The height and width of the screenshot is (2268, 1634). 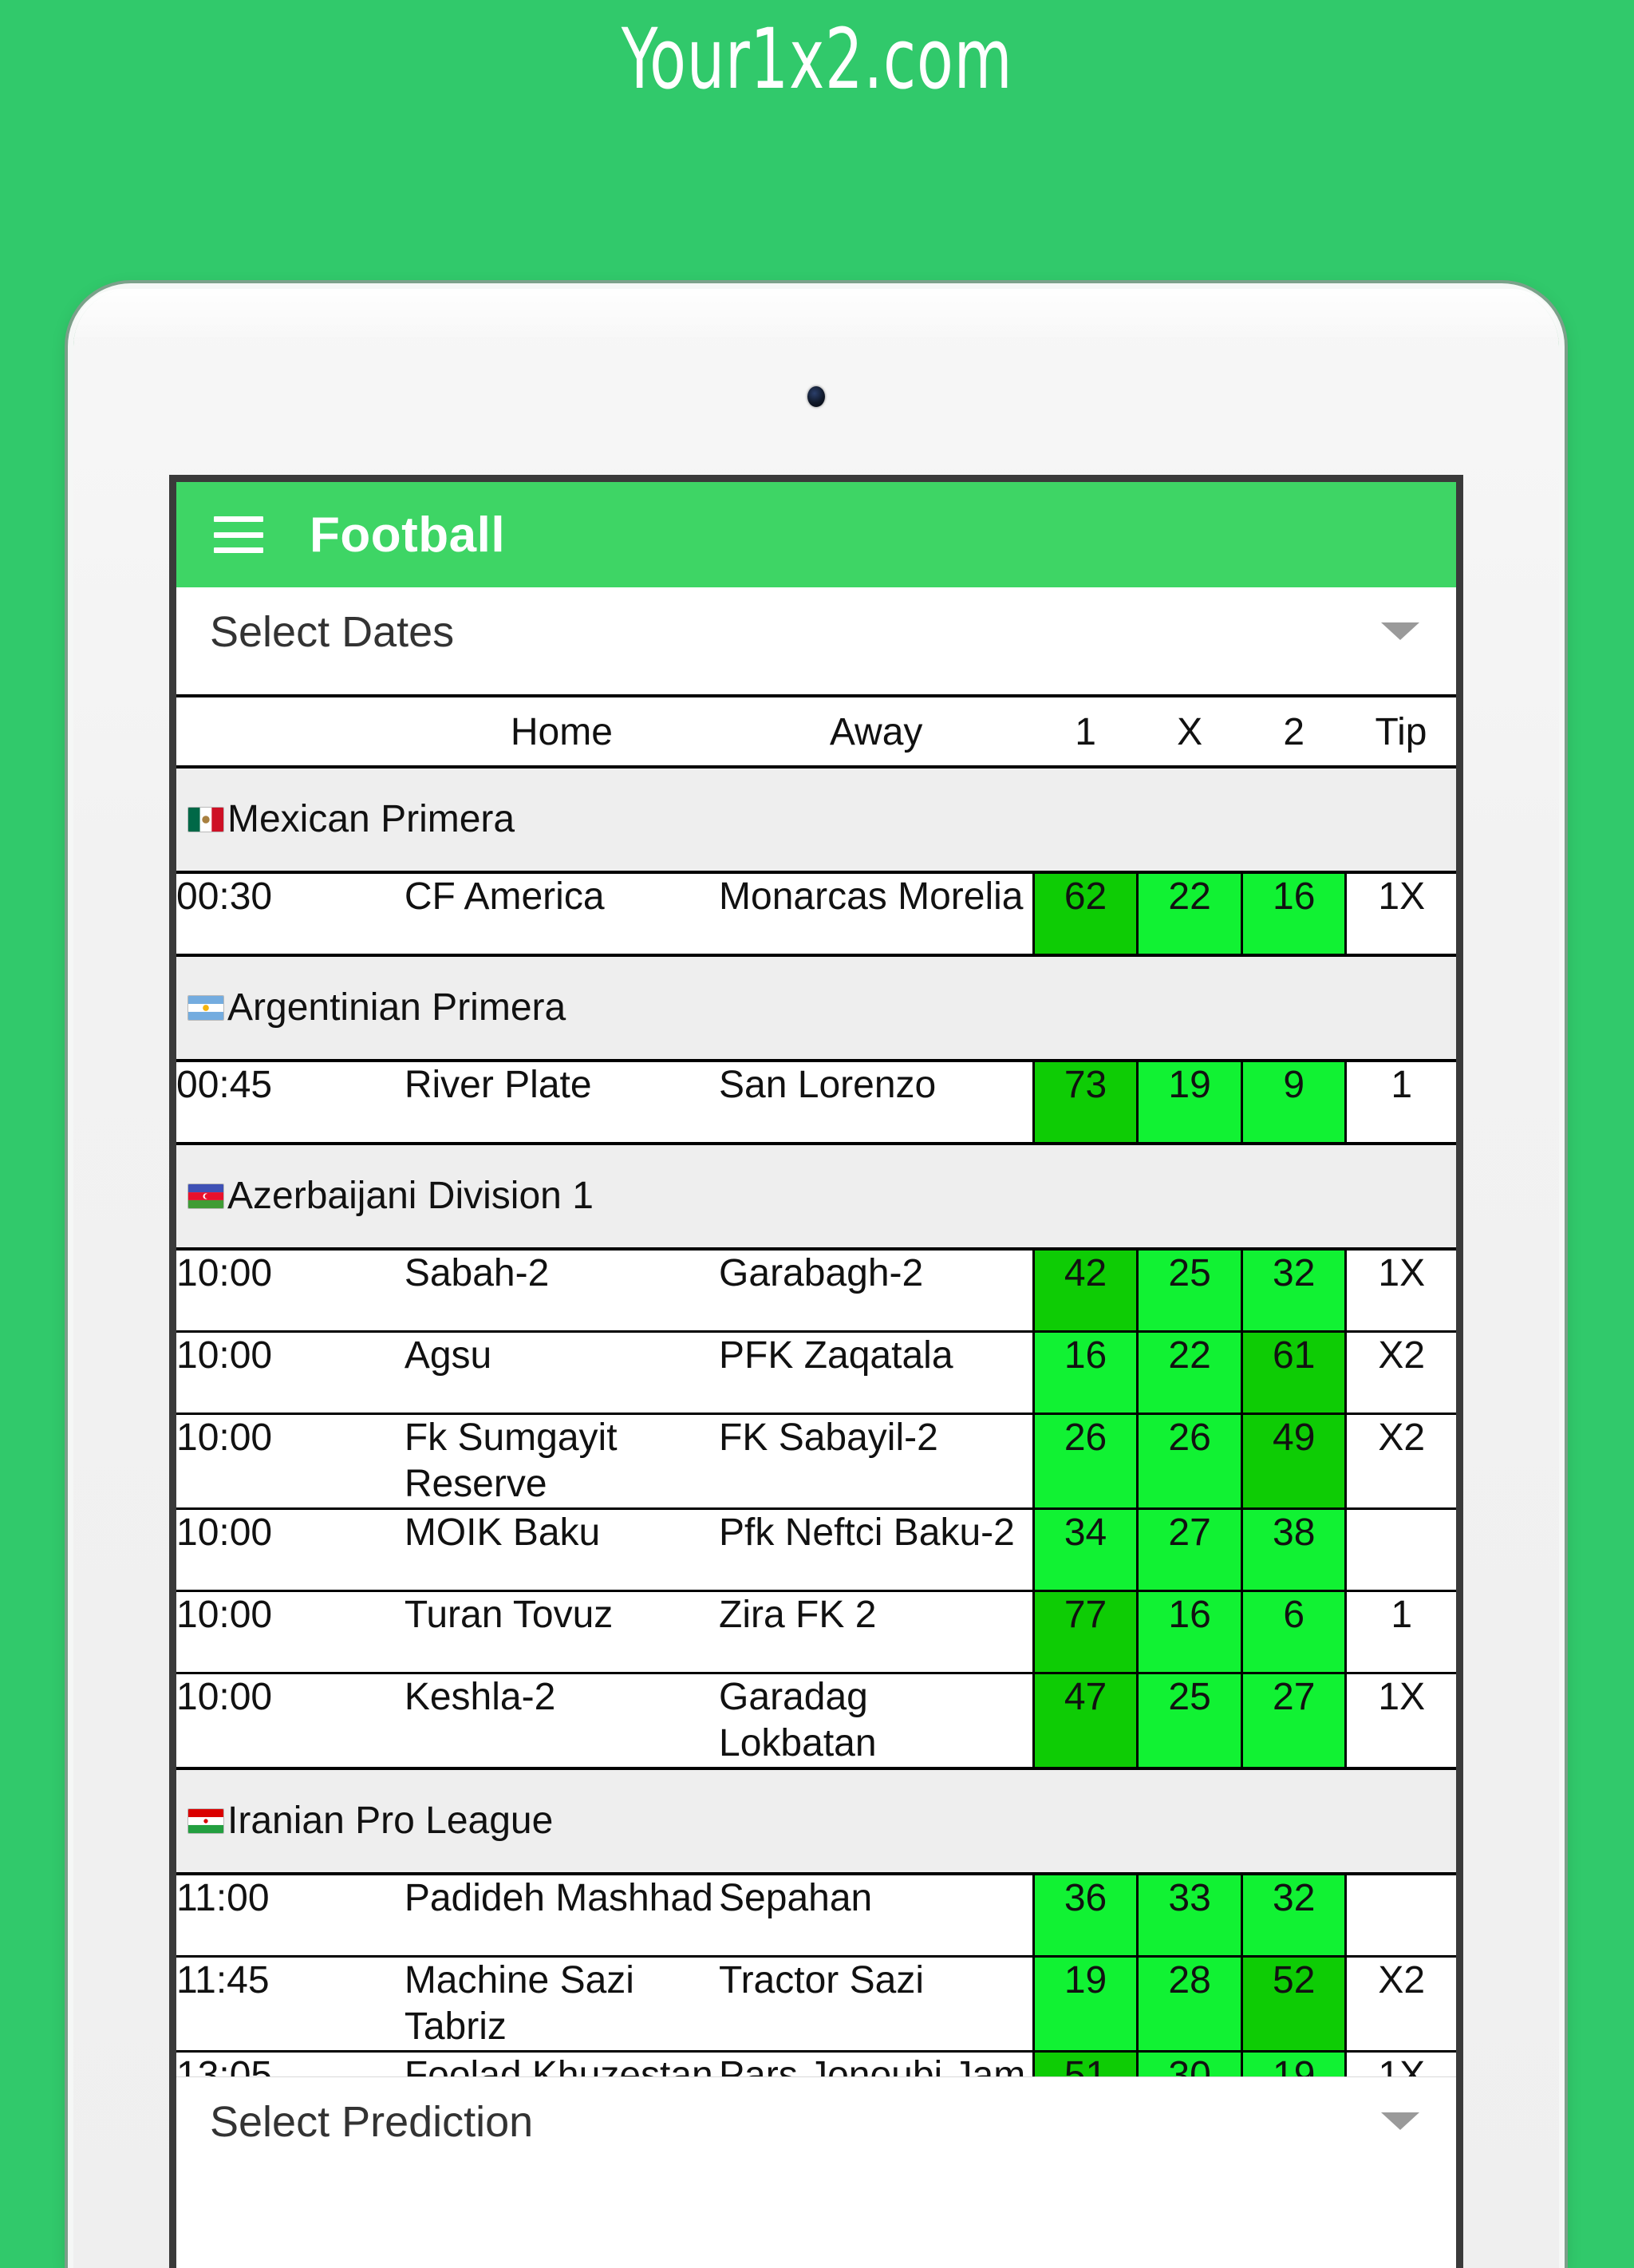 What do you see at coordinates (1189, 1916) in the screenshot?
I see `odd-x-value: 33` at bounding box center [1189, 1916].